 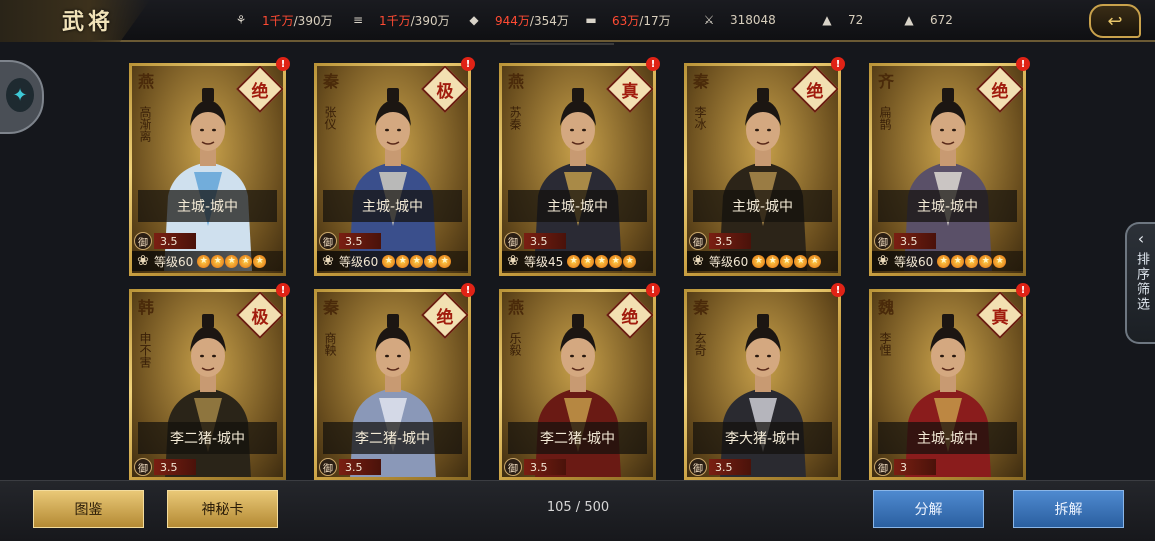 I want to click on mystery-card-button: 神秘卡, so click(x=222, y=509).